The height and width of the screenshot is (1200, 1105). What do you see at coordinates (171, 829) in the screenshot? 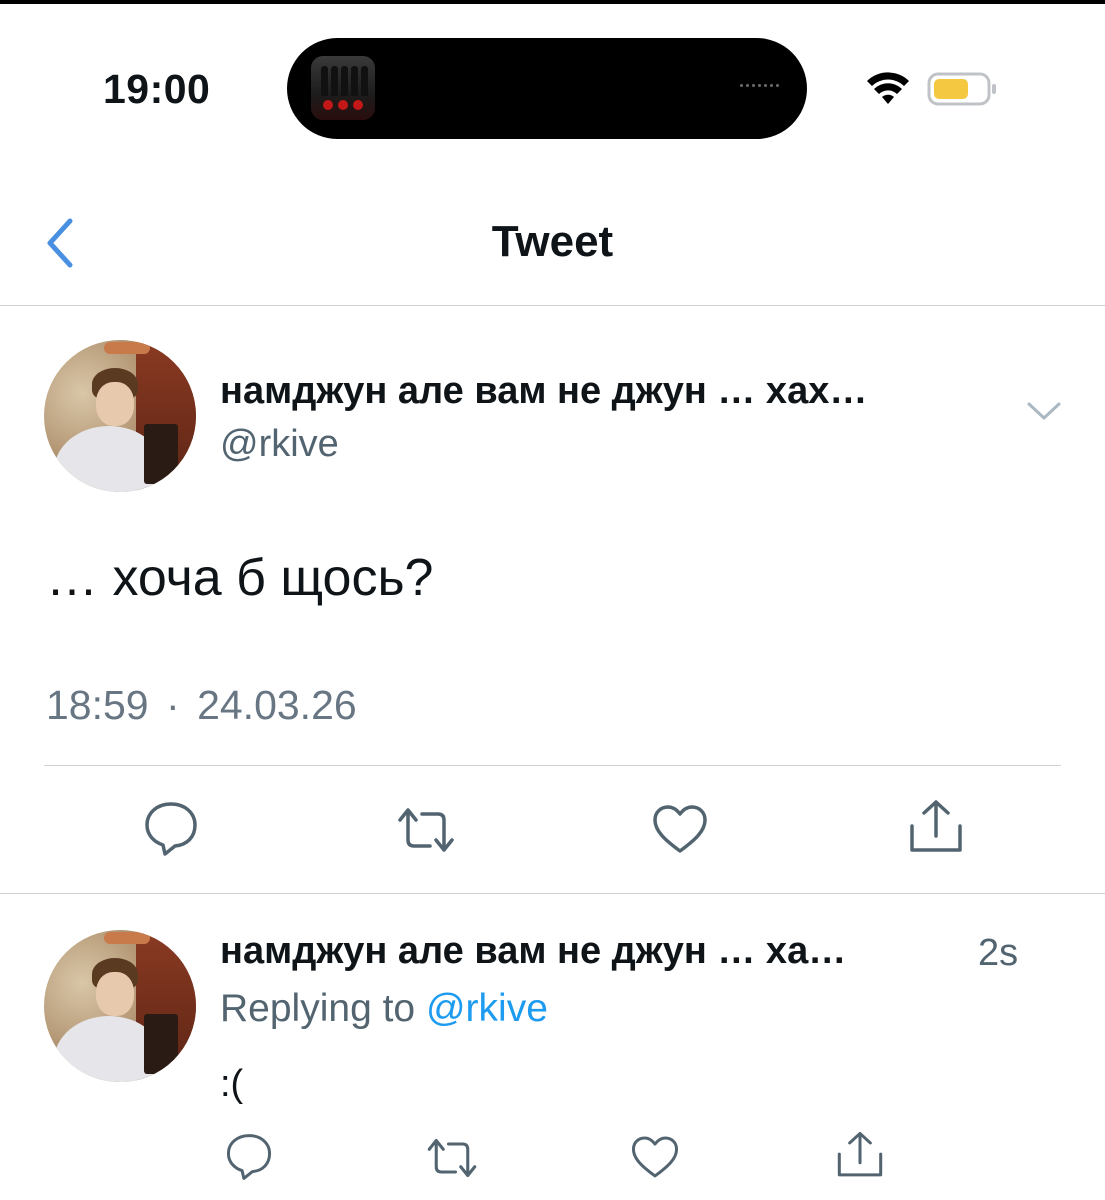
I see `reply-icon` at bounding box center [171, 829].